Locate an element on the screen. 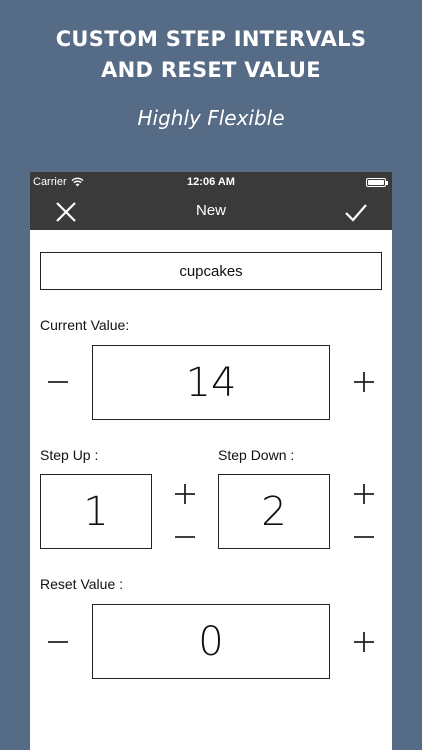 The width and height of the screenshot is (422, 750). reset-value-increment-button is located at coordinates (364, 642).